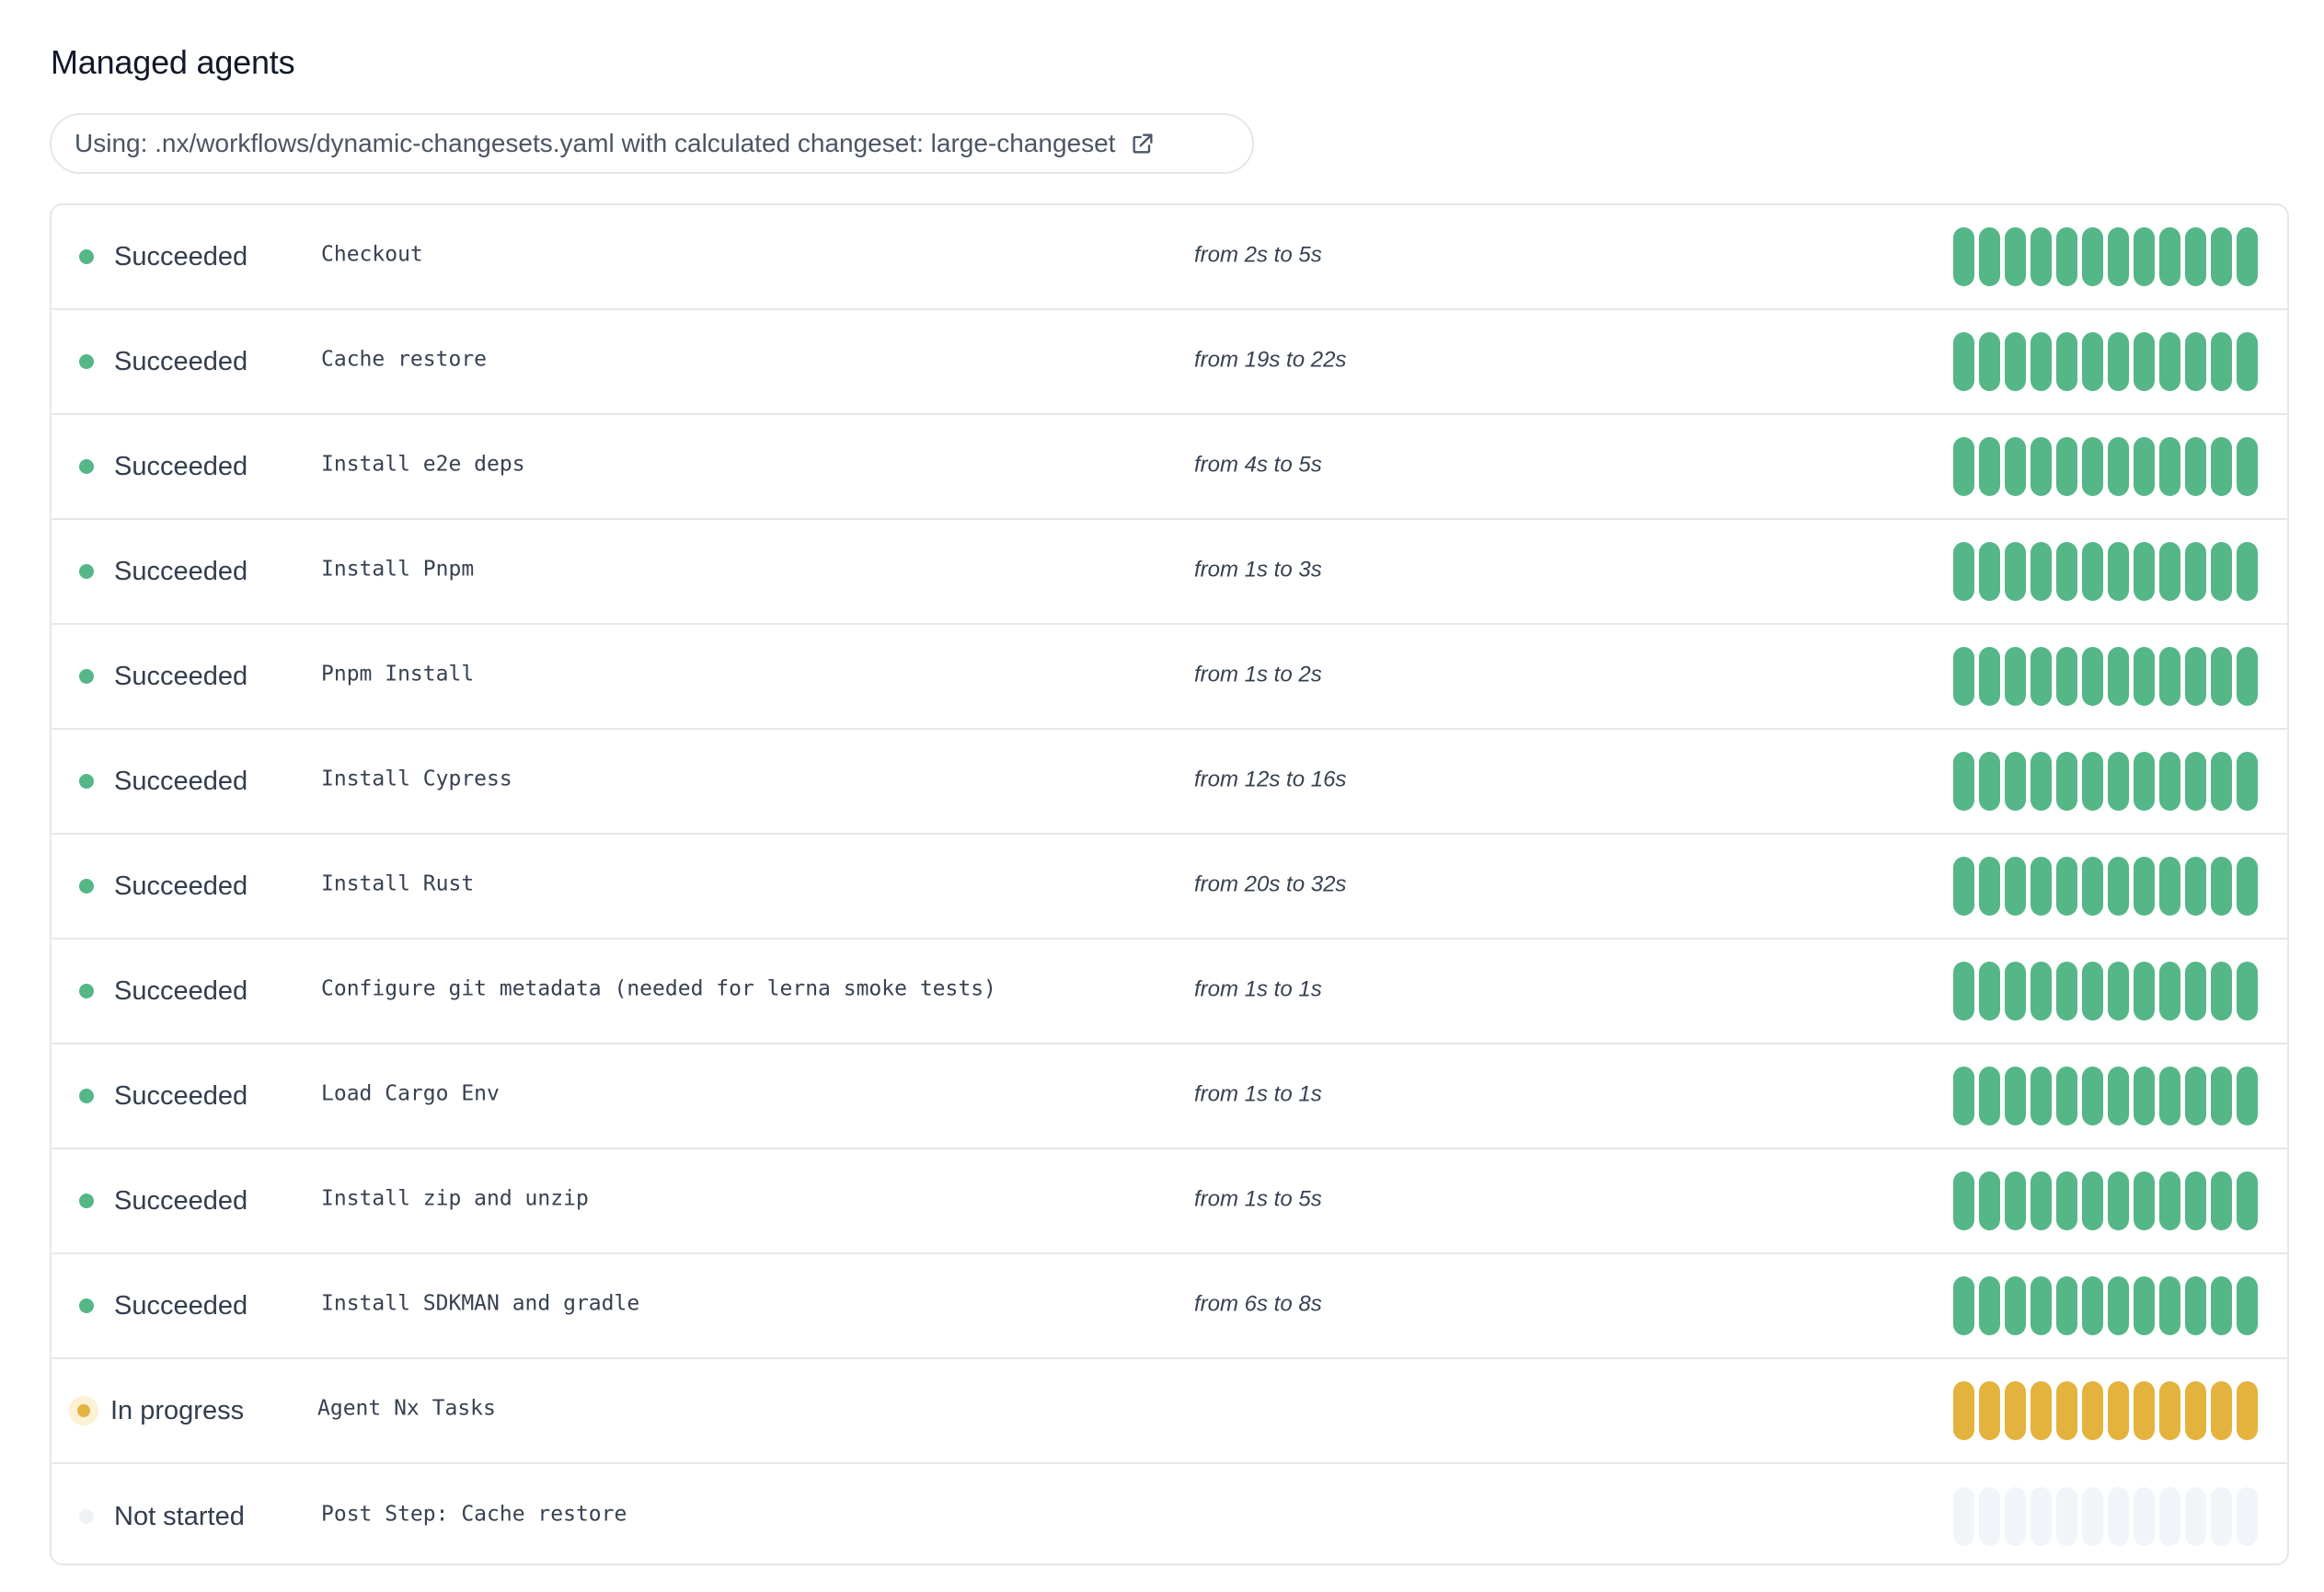  What do you see at coordinates (1169, 467) in the screenshot?
I see `step-row-3: Succeeded Install e2e deps from 4s to 5s` at bounding box center [1169, 467].